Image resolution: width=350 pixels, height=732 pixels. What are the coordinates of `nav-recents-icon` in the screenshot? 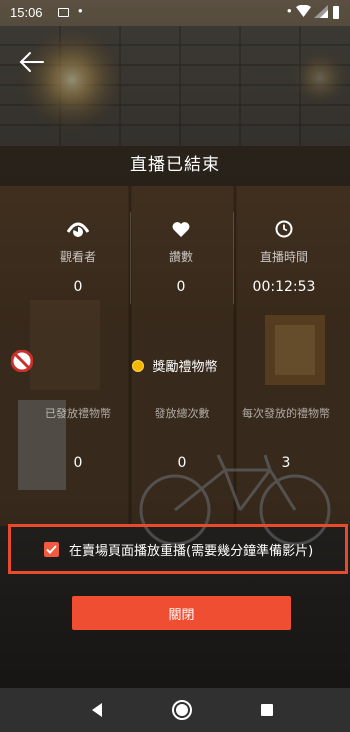 It's located at (267, 710).